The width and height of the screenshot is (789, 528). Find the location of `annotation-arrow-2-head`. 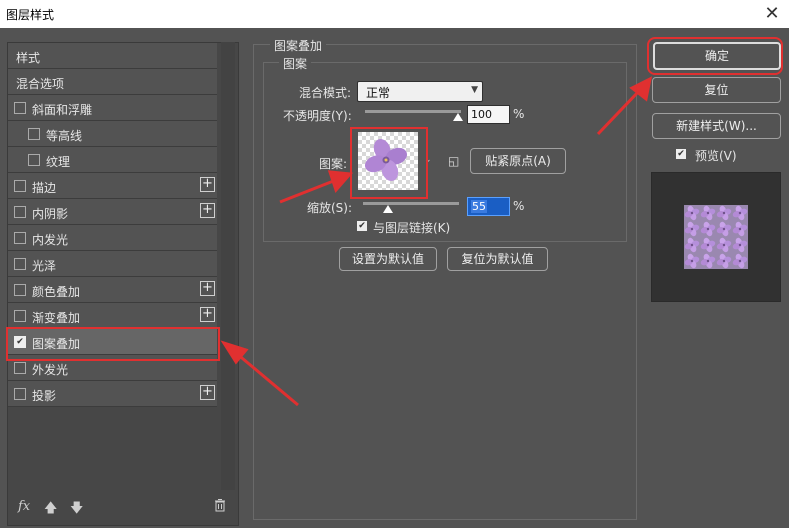

annotation-arrow-2-head is located at coordinates (340, 181).